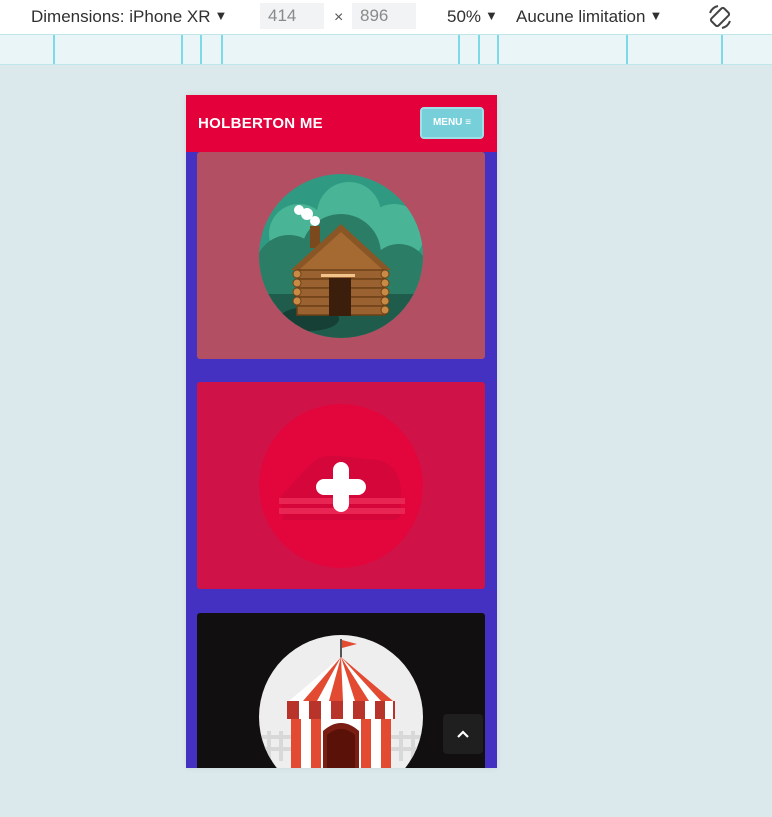 The height and width of the screenshot is (817, 772). What do you see at coordinates (260, 123) in the screenshot?
I see `site-brand: HOLBERTON ME` at bounding box center [260, 123].